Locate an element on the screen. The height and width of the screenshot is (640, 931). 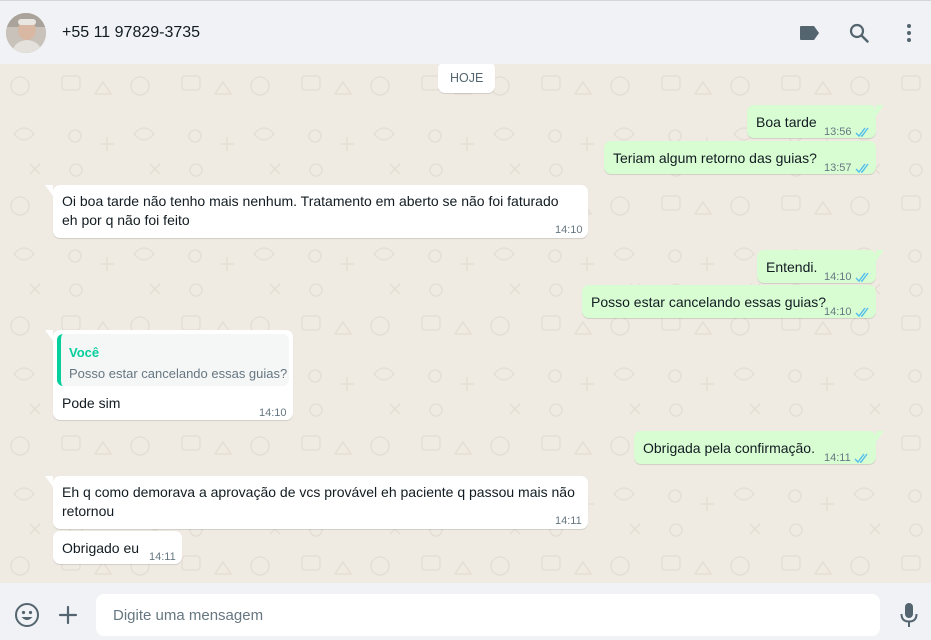
menu-icon is located at coordinates (909, 33).